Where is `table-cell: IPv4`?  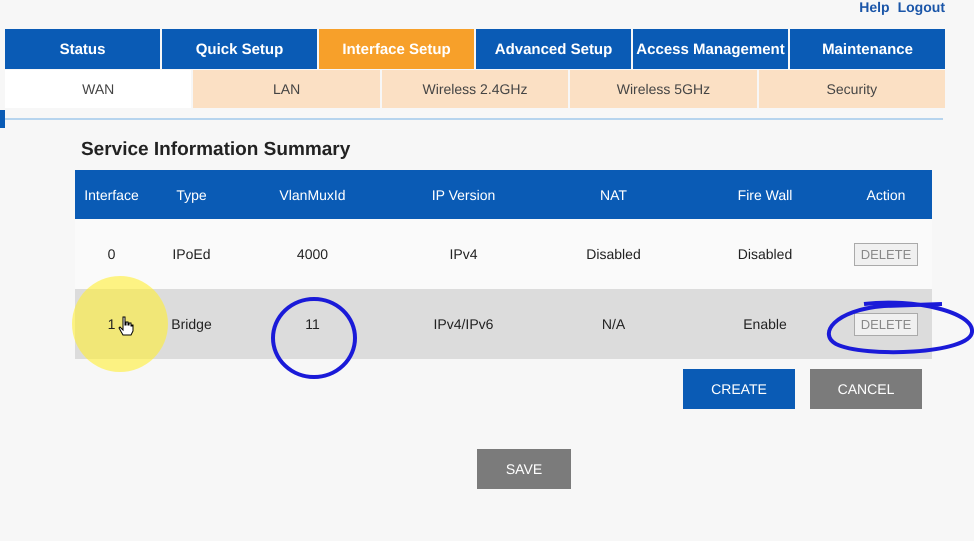
table-cell: IPv4 is located at coordinates (463, 254).